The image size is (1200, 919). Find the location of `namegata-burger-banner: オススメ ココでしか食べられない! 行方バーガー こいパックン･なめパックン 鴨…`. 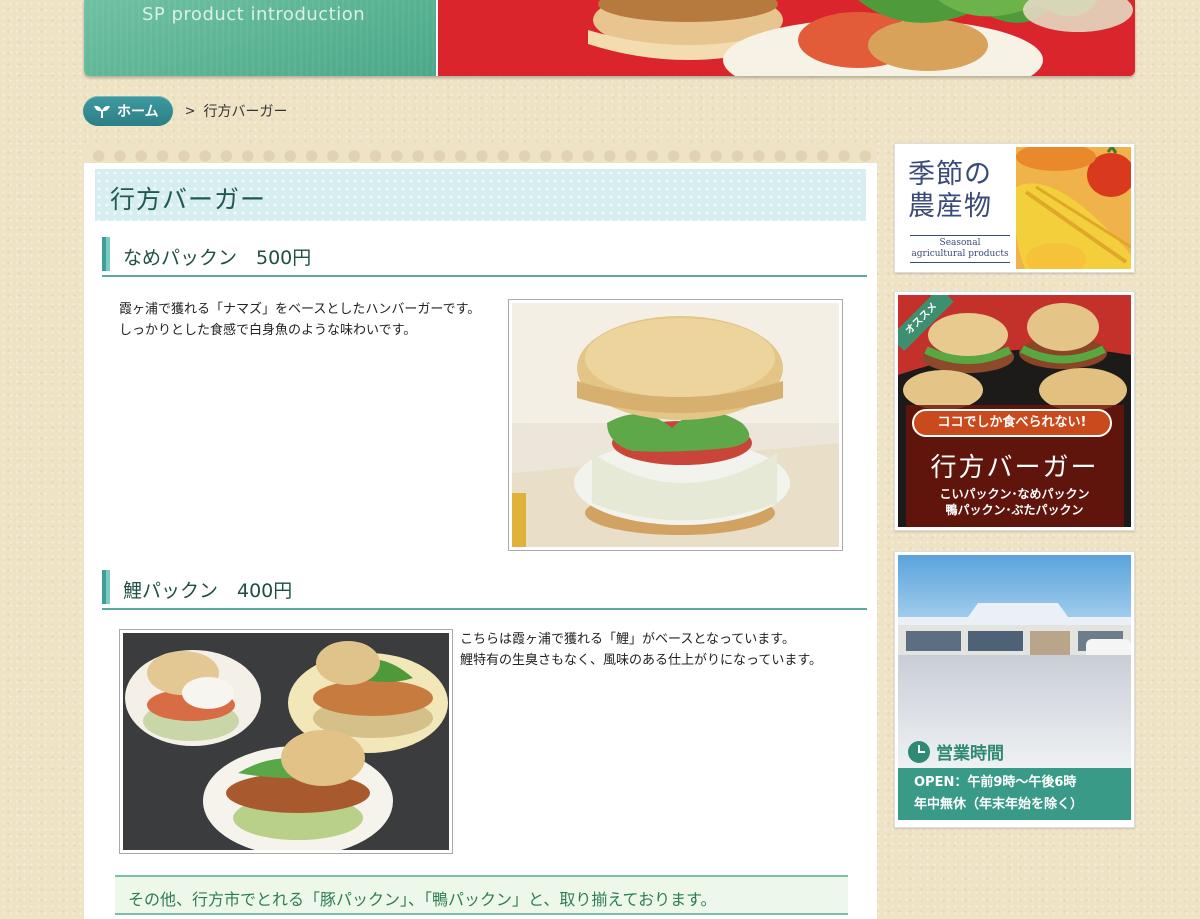

namegata-burger-banner: オススメ ココでしか食べられない! 行方バーガー こいパックン･なめパックン 鴨… is located at coordinates (1014, 411).